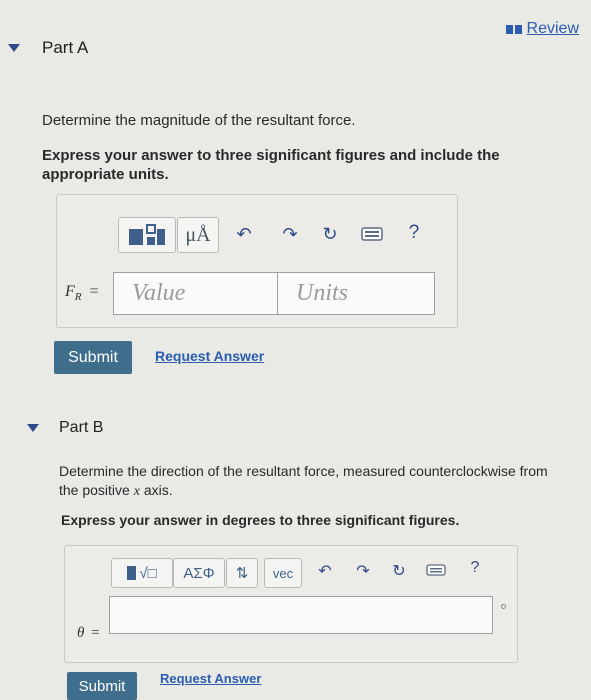  Describe the element at coordinates (88, 633) in the screenshot. I see `answer-variable: θ =` at that location.